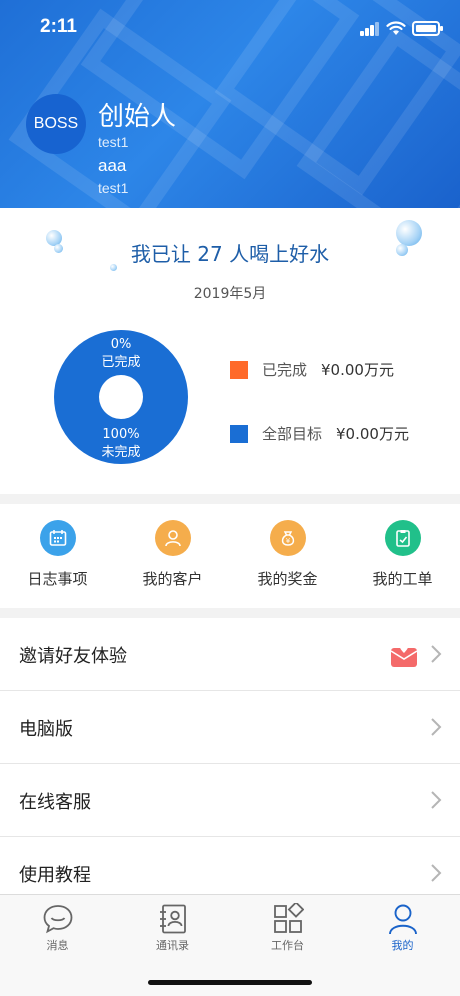  I want to click on tab-label: 工作台, so click(287, 945).